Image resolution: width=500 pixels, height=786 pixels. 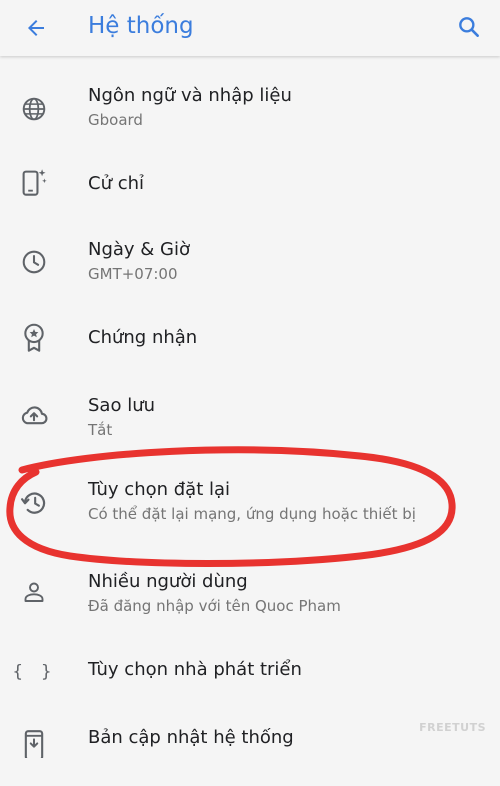 I want to click on arrow-back-icon, so click(x=36, y=28).